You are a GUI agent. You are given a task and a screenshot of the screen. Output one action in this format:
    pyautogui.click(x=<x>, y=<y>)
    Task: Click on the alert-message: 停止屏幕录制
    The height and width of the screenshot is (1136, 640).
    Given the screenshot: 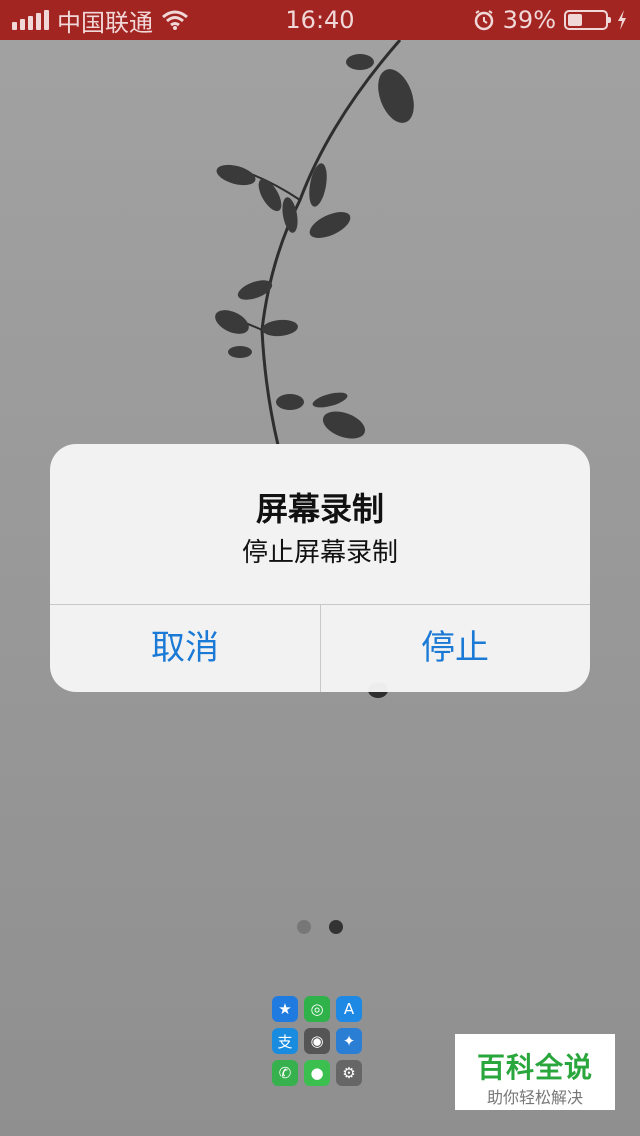 What is the action you would take?
    pyautogui.click(x=319, y=553)
    